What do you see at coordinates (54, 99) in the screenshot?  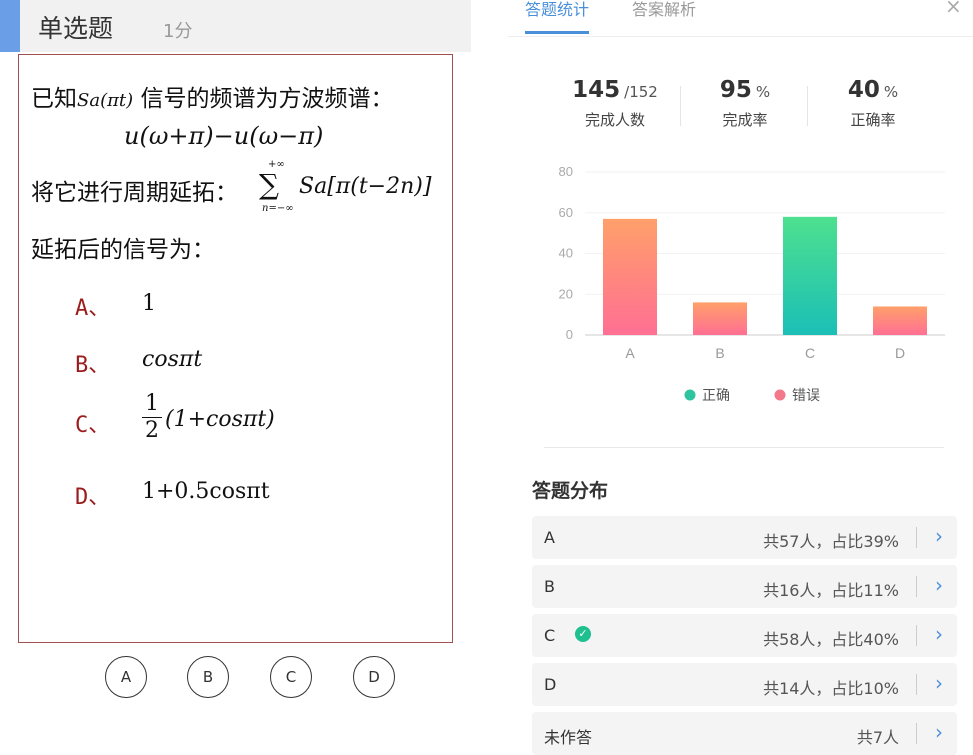 I see `intro-prefix: 已知` at bounding box center [54, 99].